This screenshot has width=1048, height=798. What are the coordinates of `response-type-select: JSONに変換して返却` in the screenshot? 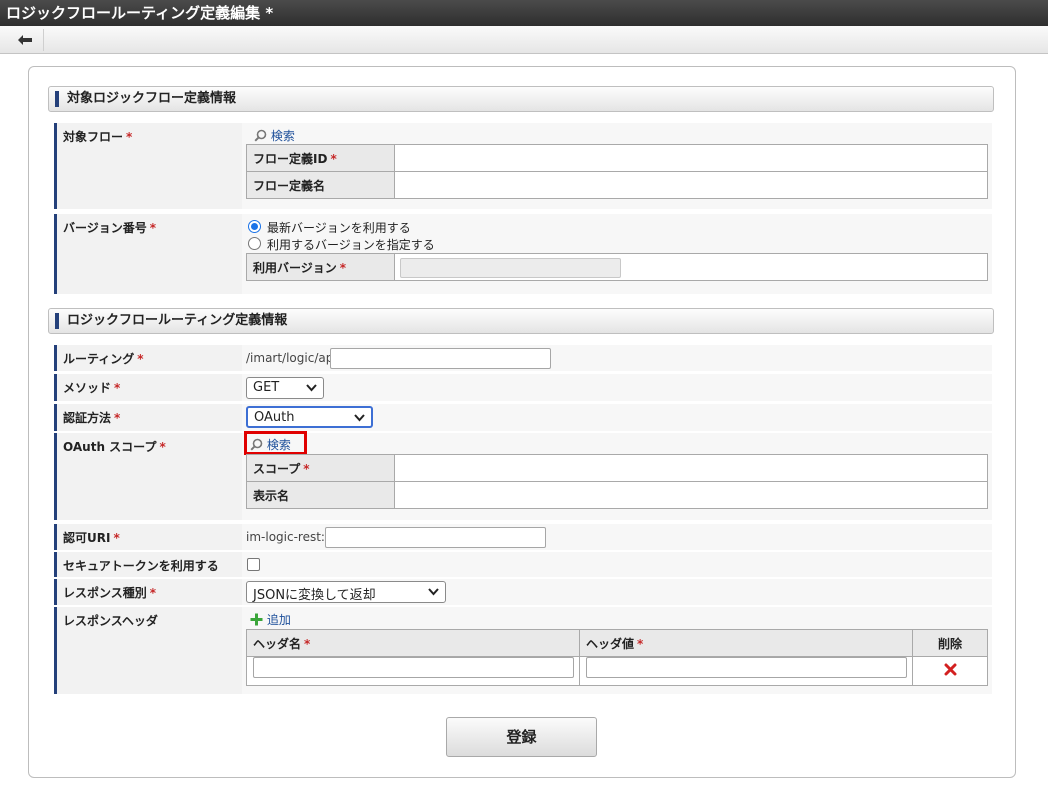 It's located at (346, 592).